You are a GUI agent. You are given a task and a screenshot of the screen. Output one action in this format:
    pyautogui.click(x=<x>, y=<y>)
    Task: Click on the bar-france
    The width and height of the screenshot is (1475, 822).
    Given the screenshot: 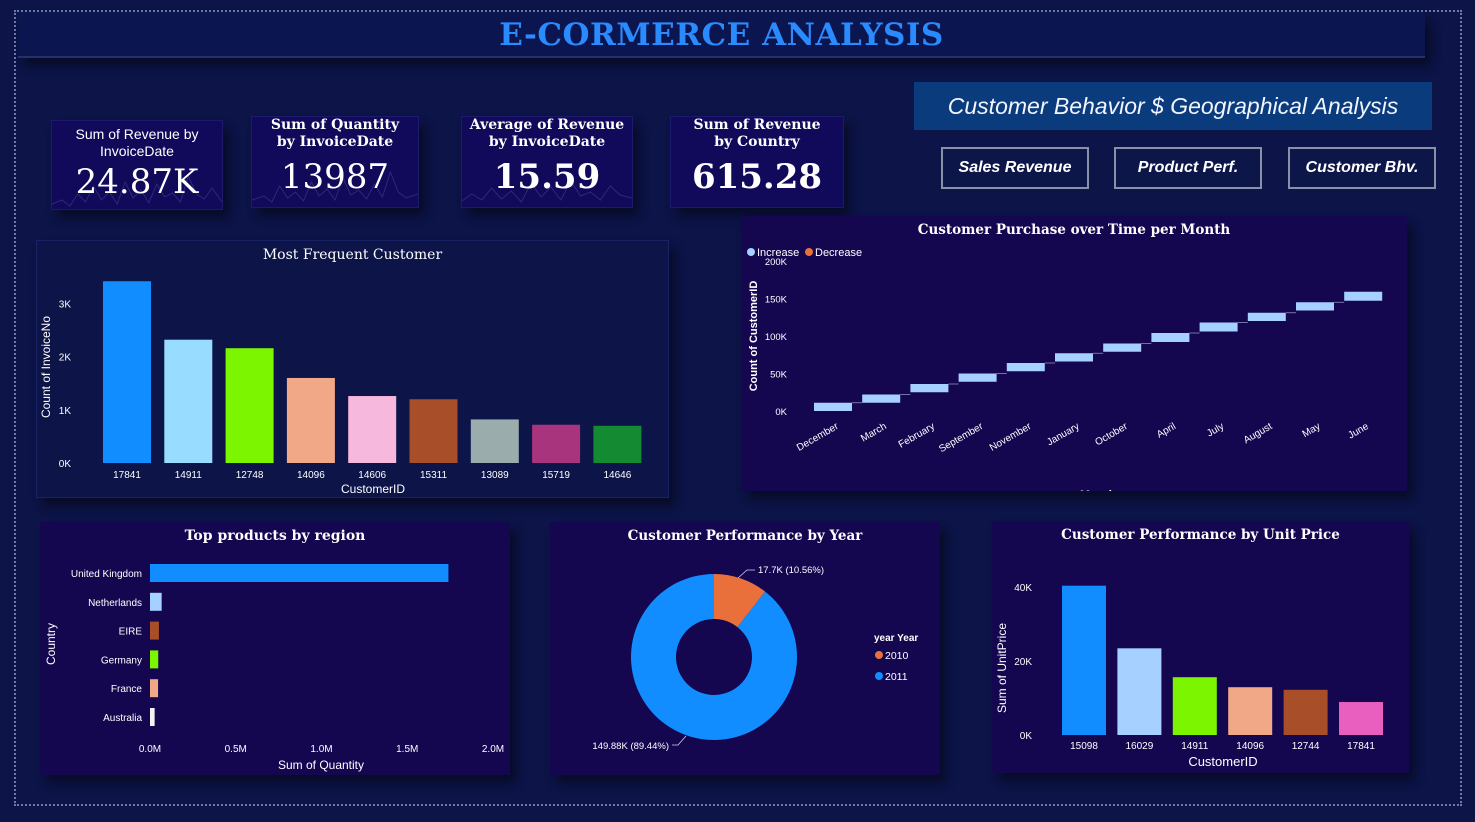 What is the action you would take?
    pyautogui.click(x=154, y=688)
    